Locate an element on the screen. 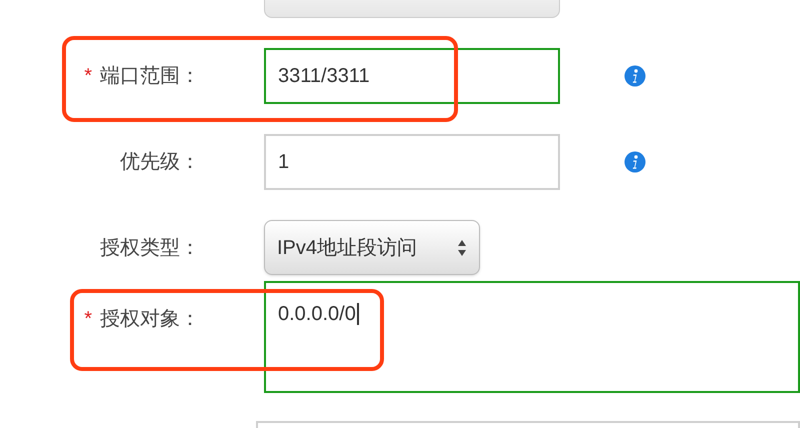  up-down-arrows-icon is located at coordinates (462, 247).